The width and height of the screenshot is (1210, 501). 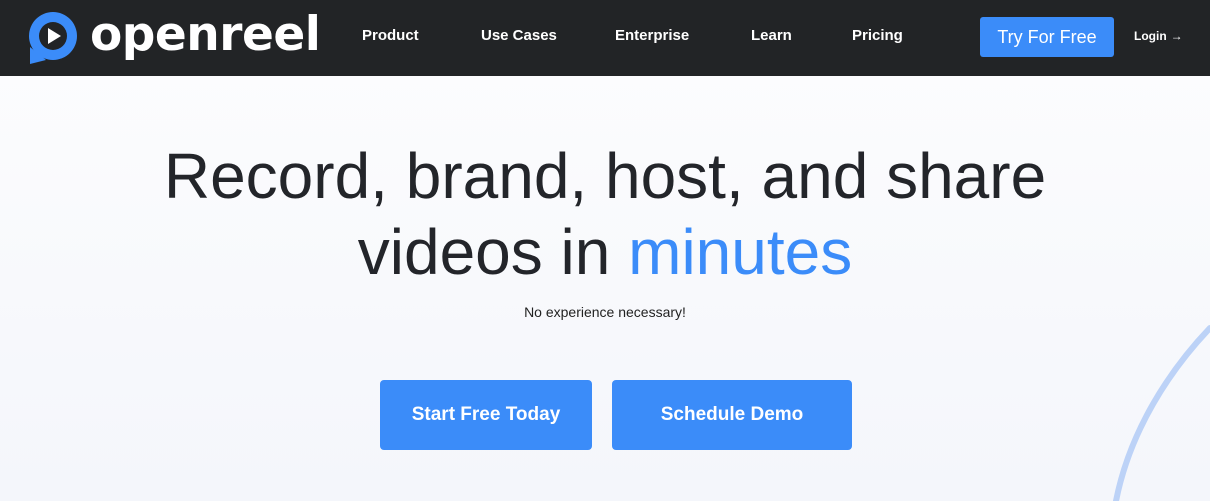 I want to click on decorative-curve, so click(x=1161, y=413).